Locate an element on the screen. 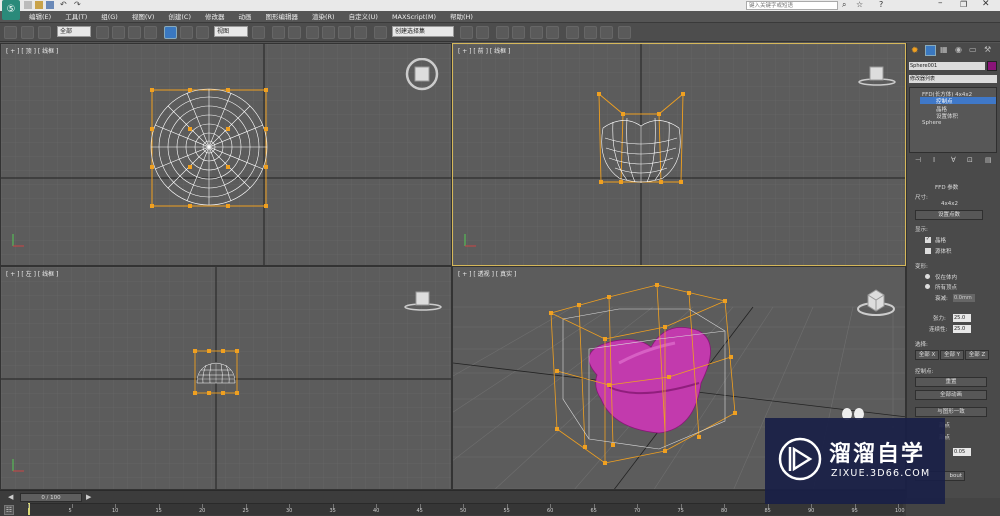 Image resolution: width=1000 pixels, height=516 pixels. menu-animation: 动画 is located at coordinates (245, 17).